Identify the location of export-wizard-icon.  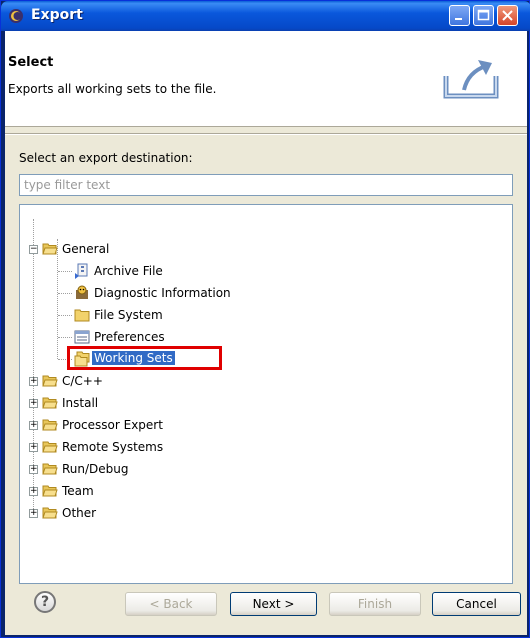
(471, 79).